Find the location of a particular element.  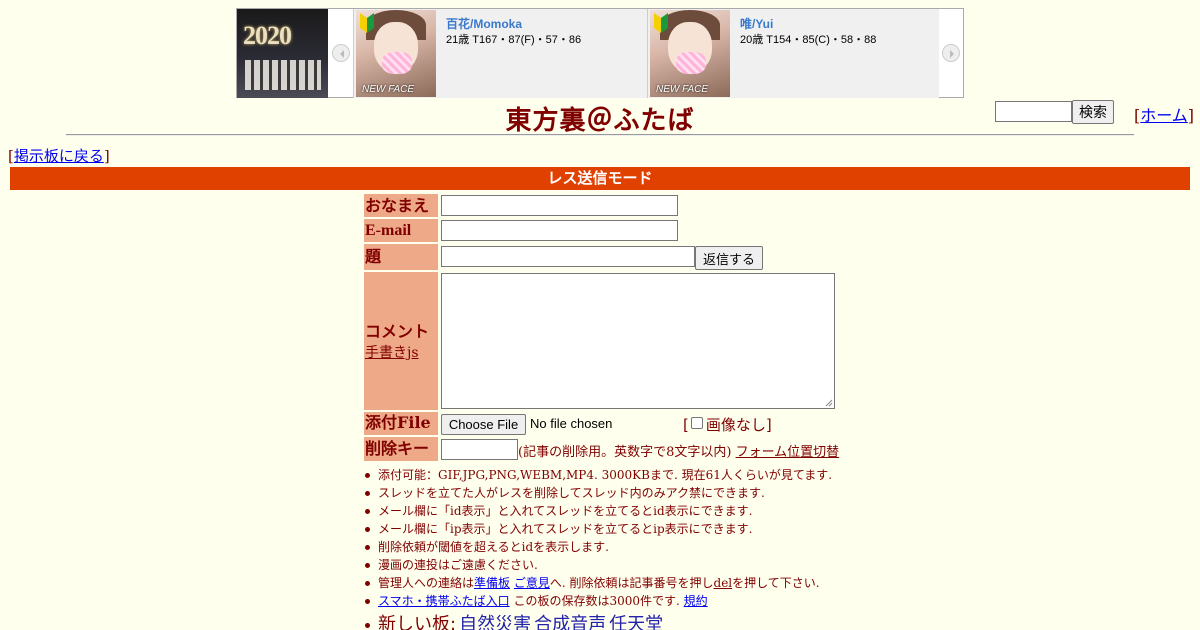

new-board-link: 任天堂 is located at coordinates (636, 622).